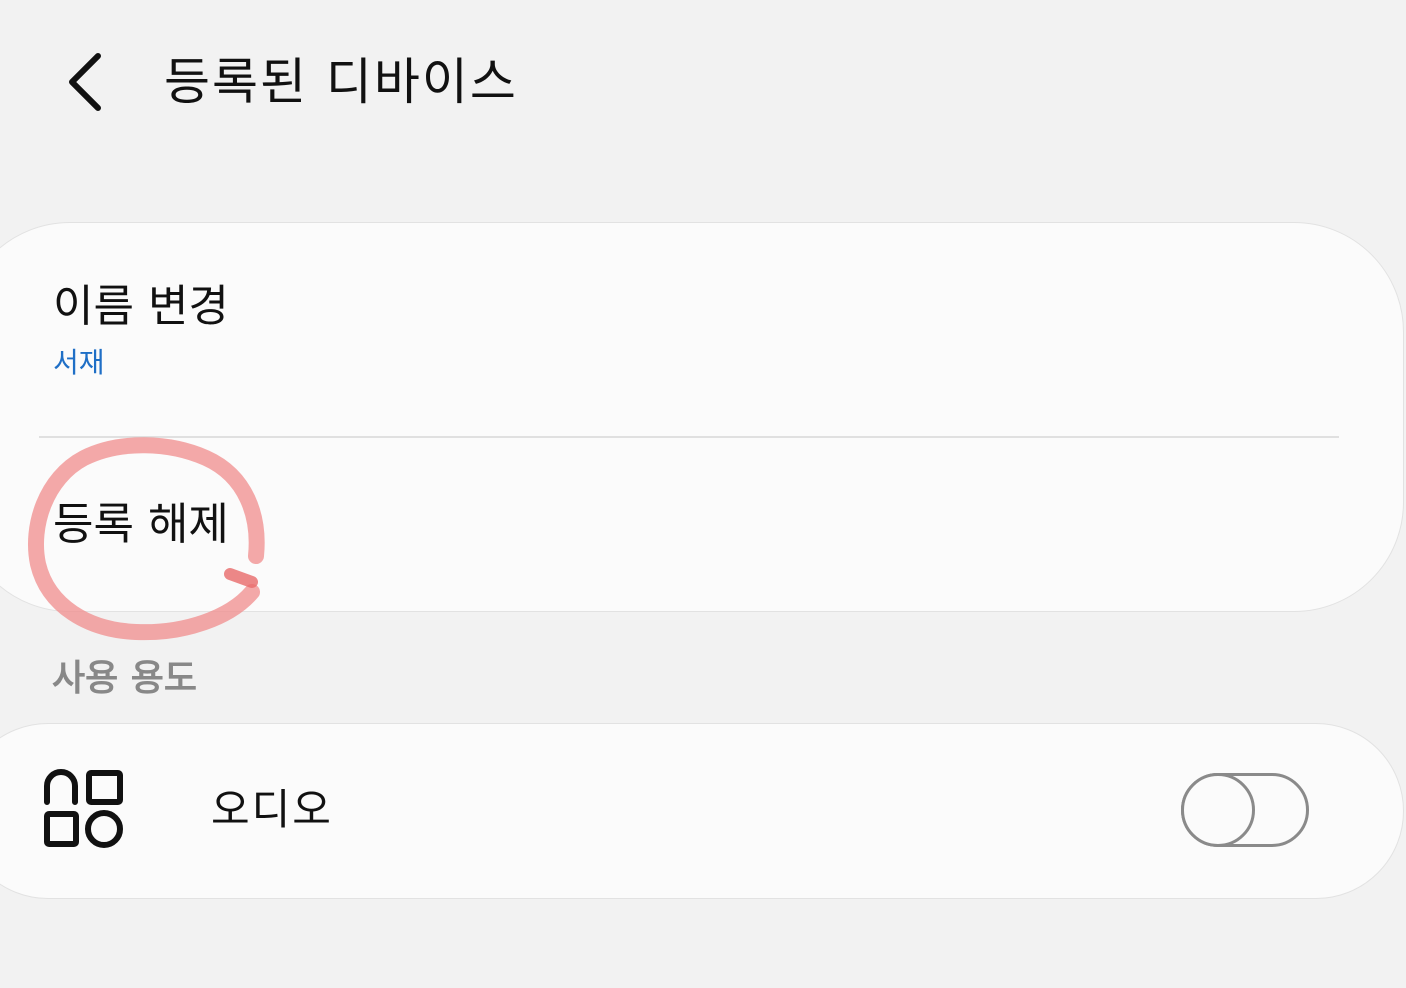 This screenshot has height=988, width=1406. Describe the element at coordinates (85, 82) in the screenshot. I see `chevron-left-icon` at that location.